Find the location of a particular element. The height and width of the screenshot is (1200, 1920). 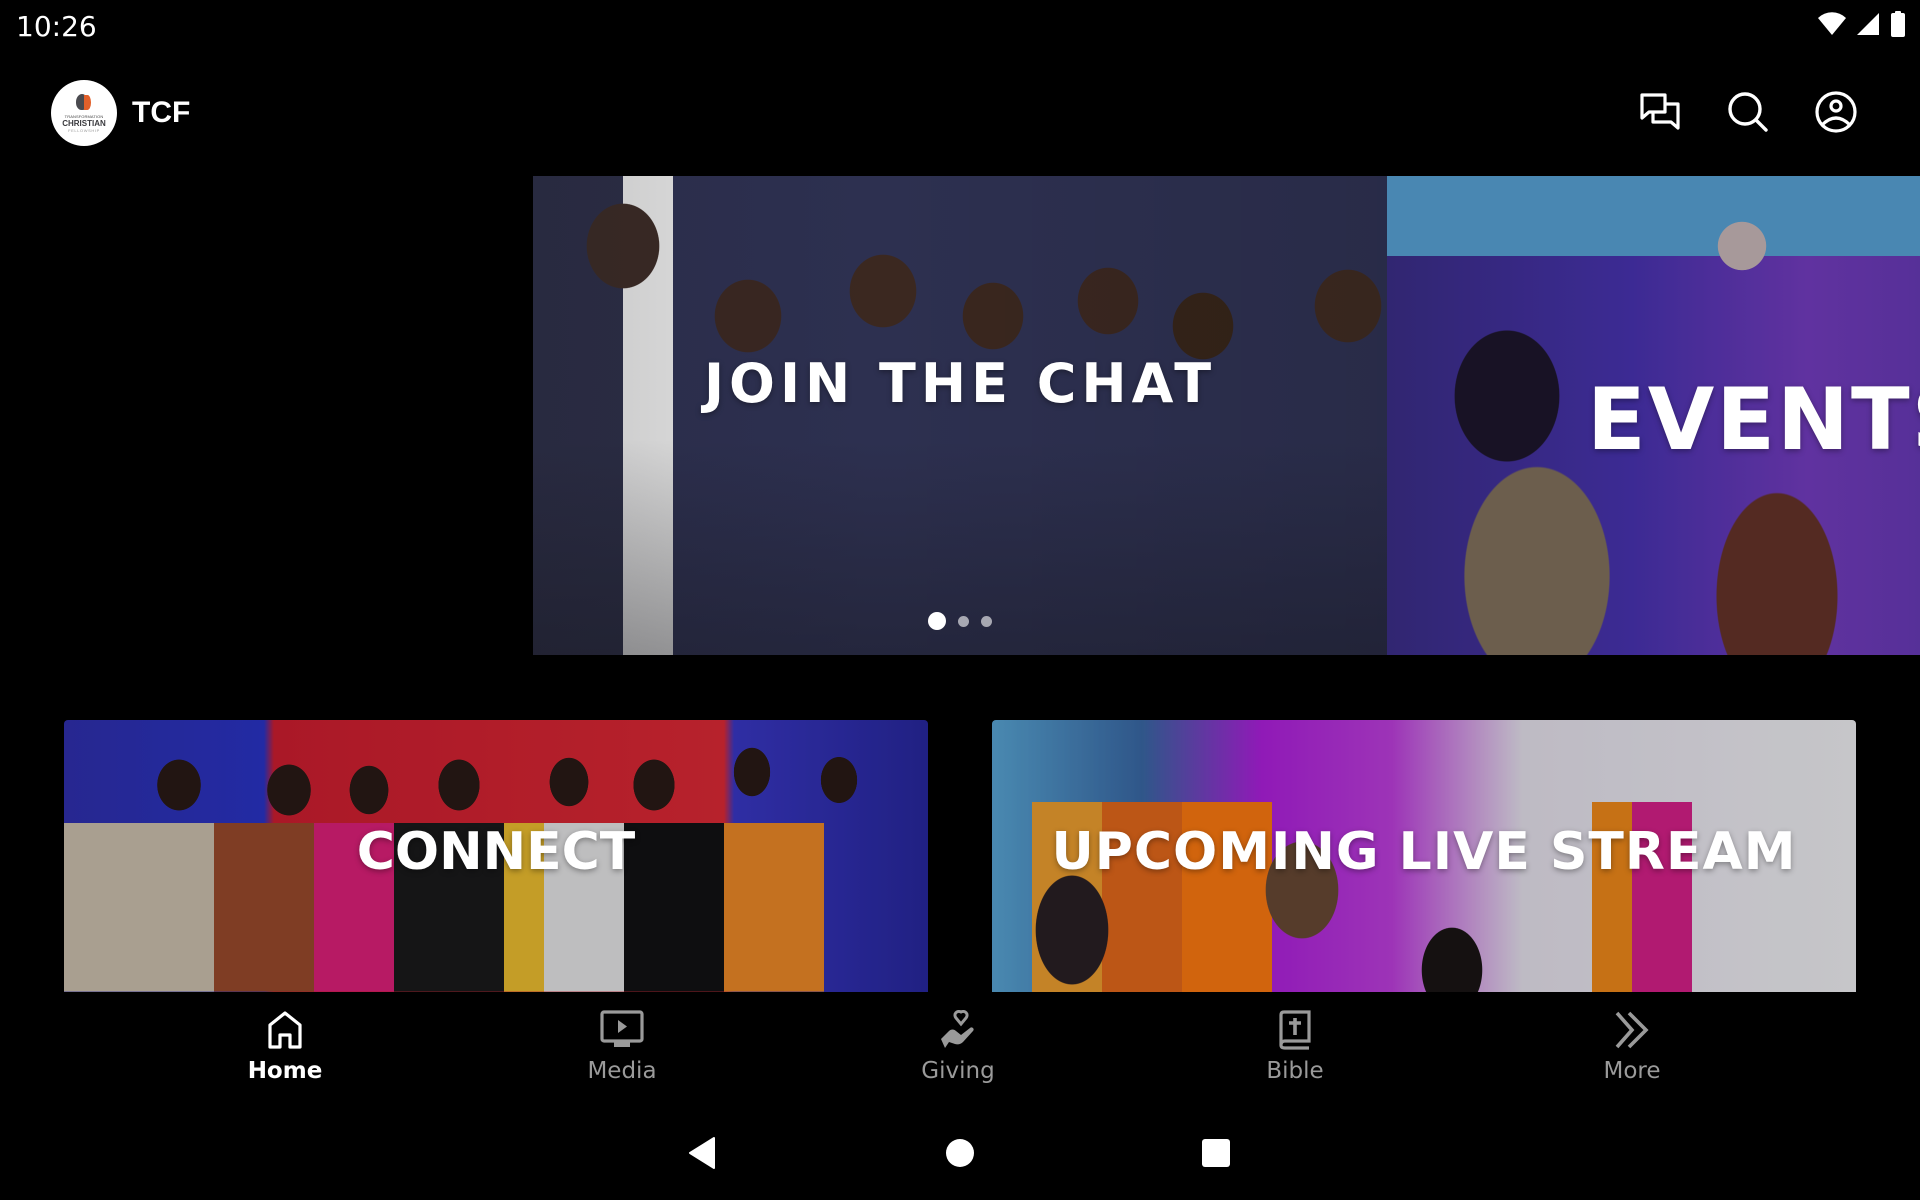

church-logo: TRANSFORMATION CHRISTIAN FELLOWSHIP is located at coordinates (84, 113).